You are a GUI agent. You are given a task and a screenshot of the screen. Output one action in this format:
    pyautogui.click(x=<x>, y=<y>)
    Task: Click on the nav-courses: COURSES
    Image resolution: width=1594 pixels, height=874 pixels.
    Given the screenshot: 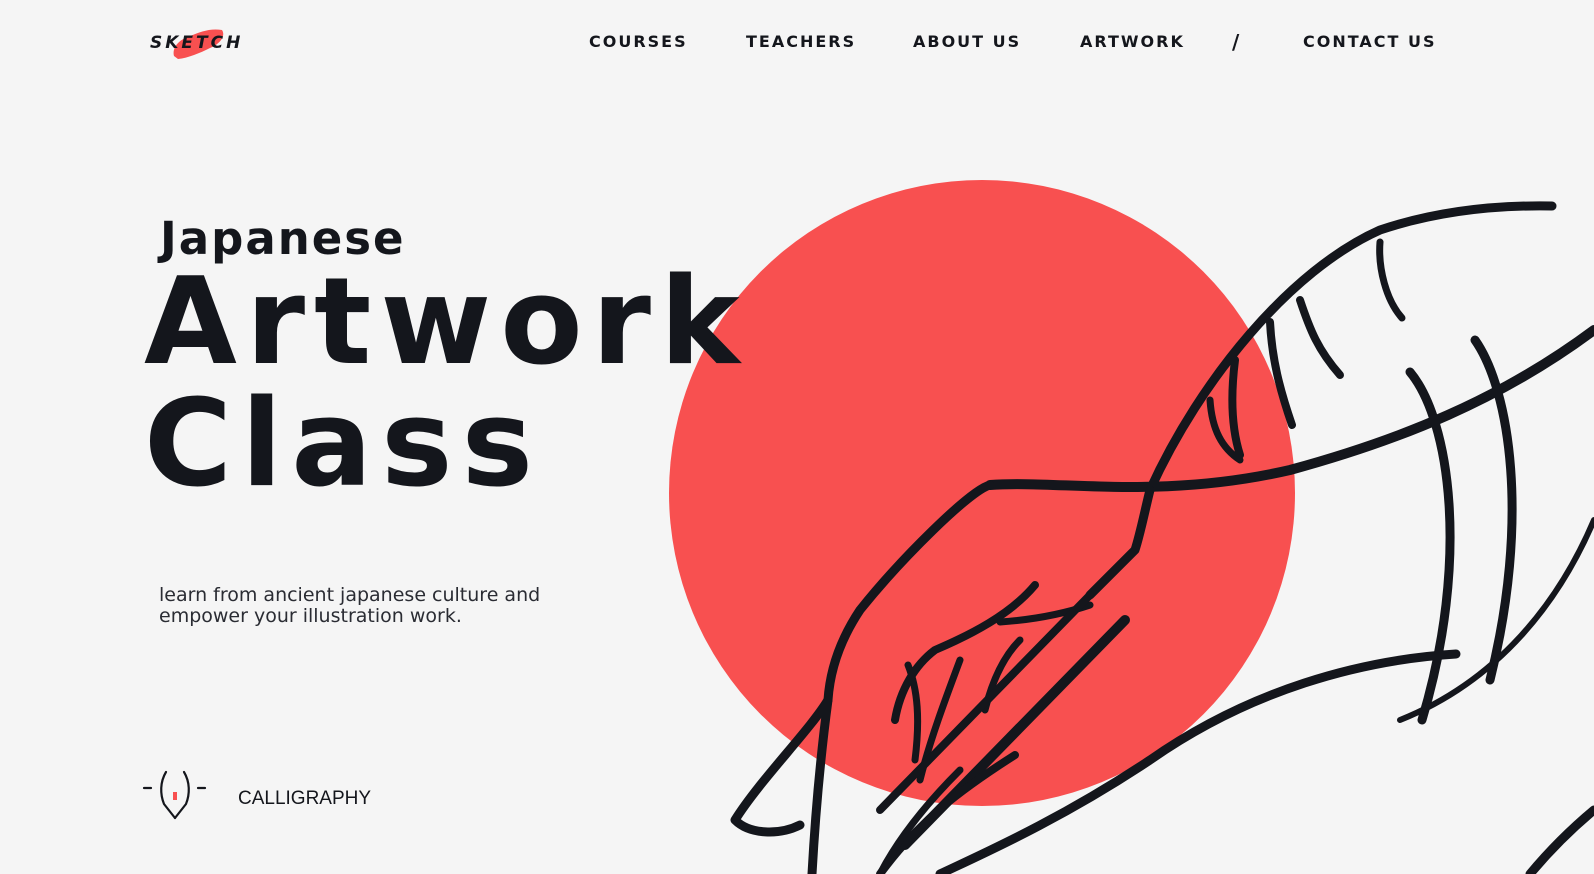 What is the action you would take?
    pyautogui.click(x=638, y=42)
    